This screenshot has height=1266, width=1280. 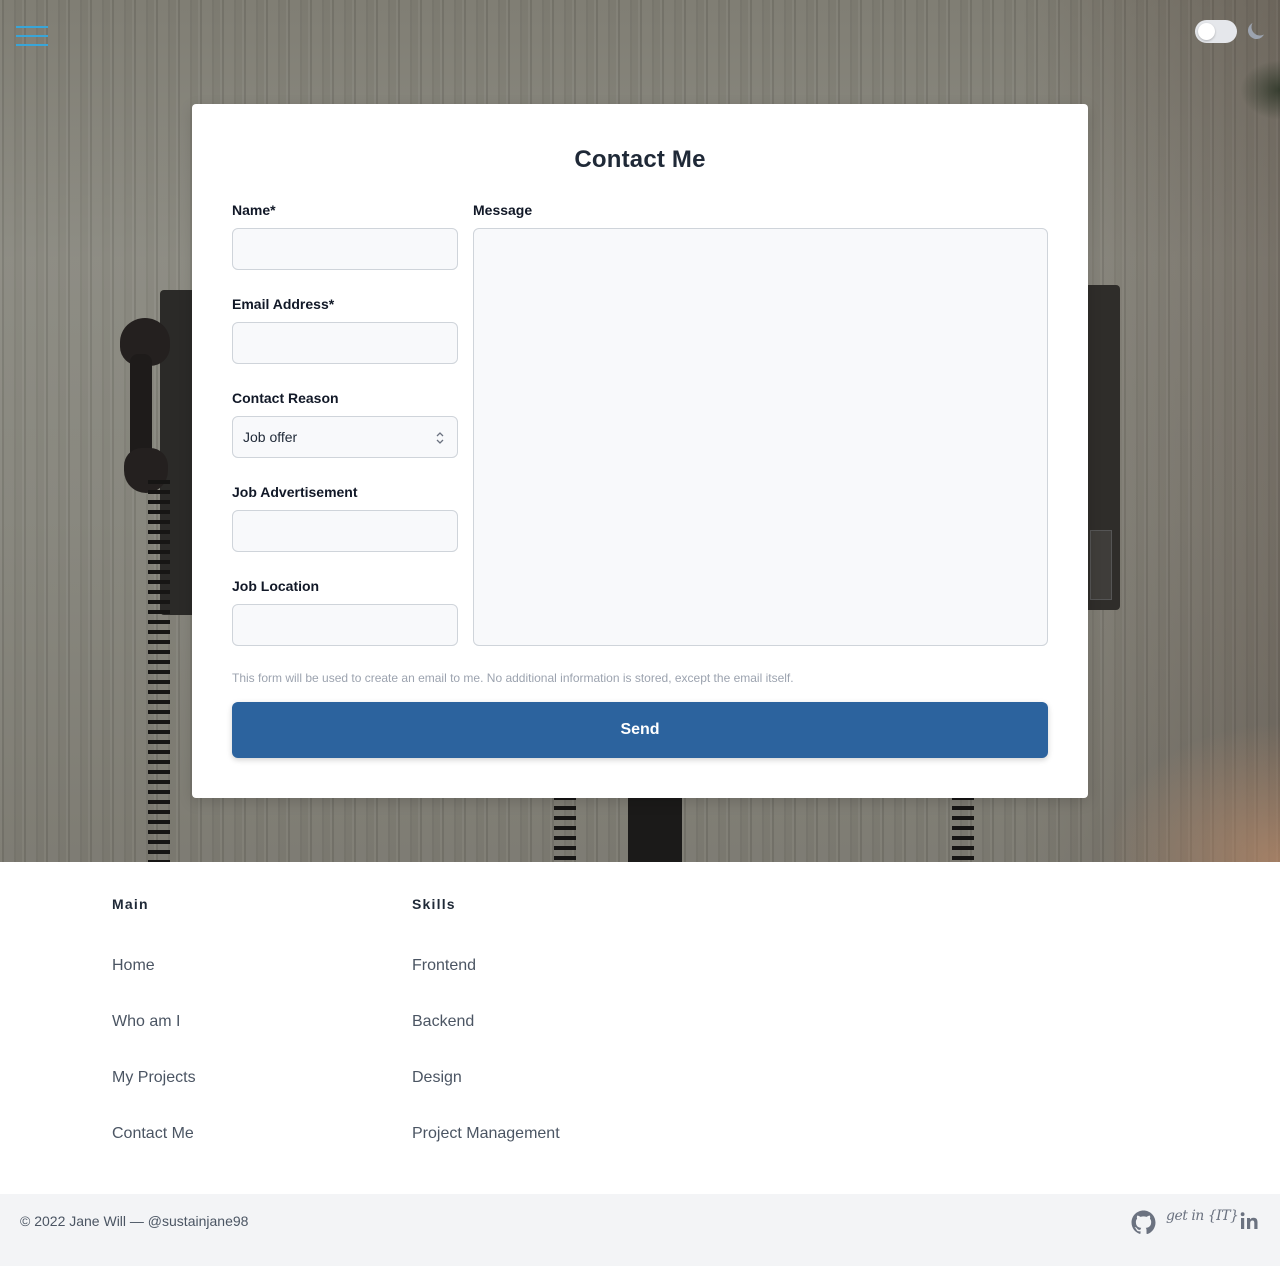 I want to click on name-label: Name*, so click(x=254, y=210).